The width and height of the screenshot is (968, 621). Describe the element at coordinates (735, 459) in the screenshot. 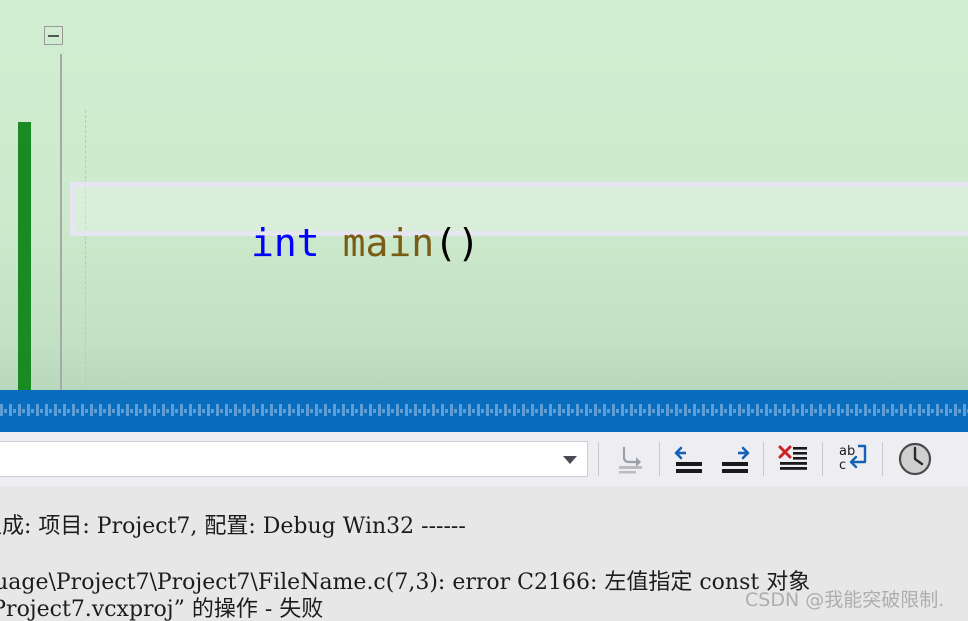

I see `go-to-next-message-icon` at that location.